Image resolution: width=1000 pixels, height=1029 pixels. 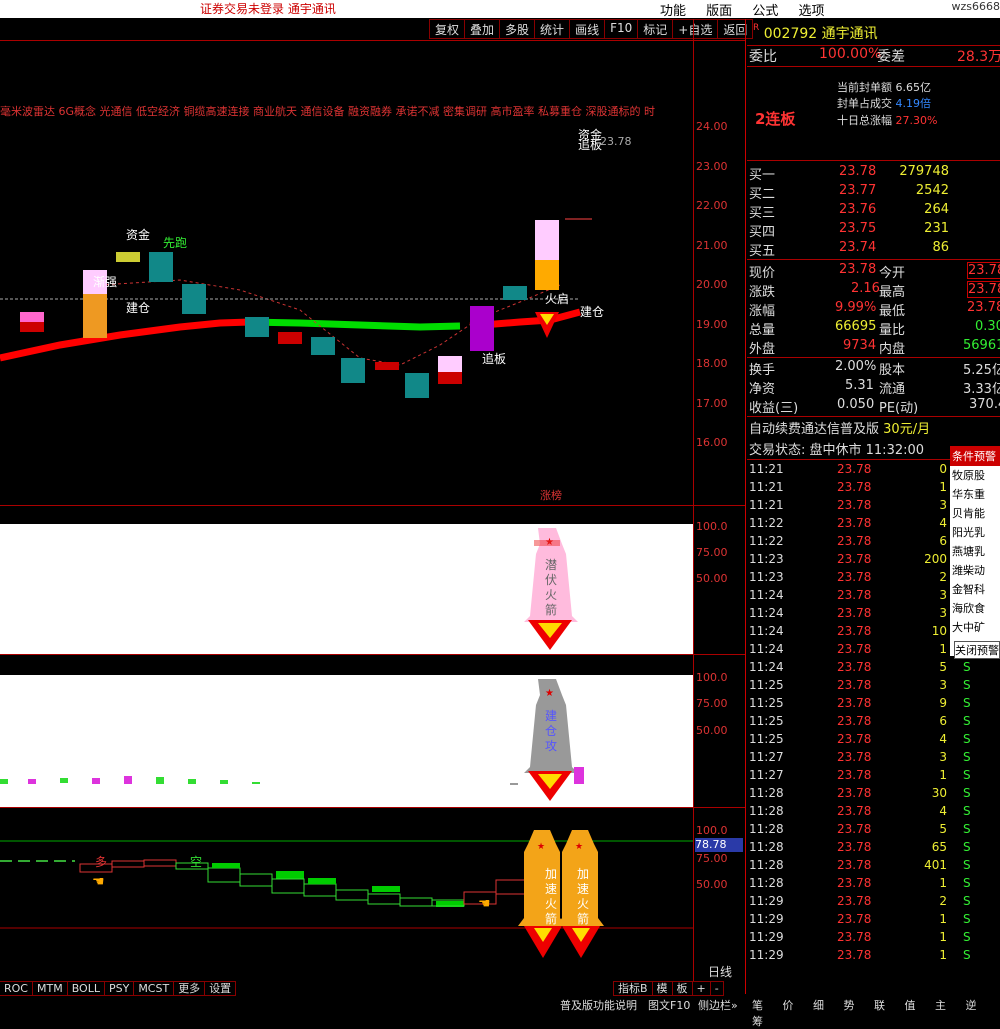 What do you see at coordinates (879, 1005) in the screenshot?
I see `bottom-icon-lian: 联` at bounding box center [879, 1005].